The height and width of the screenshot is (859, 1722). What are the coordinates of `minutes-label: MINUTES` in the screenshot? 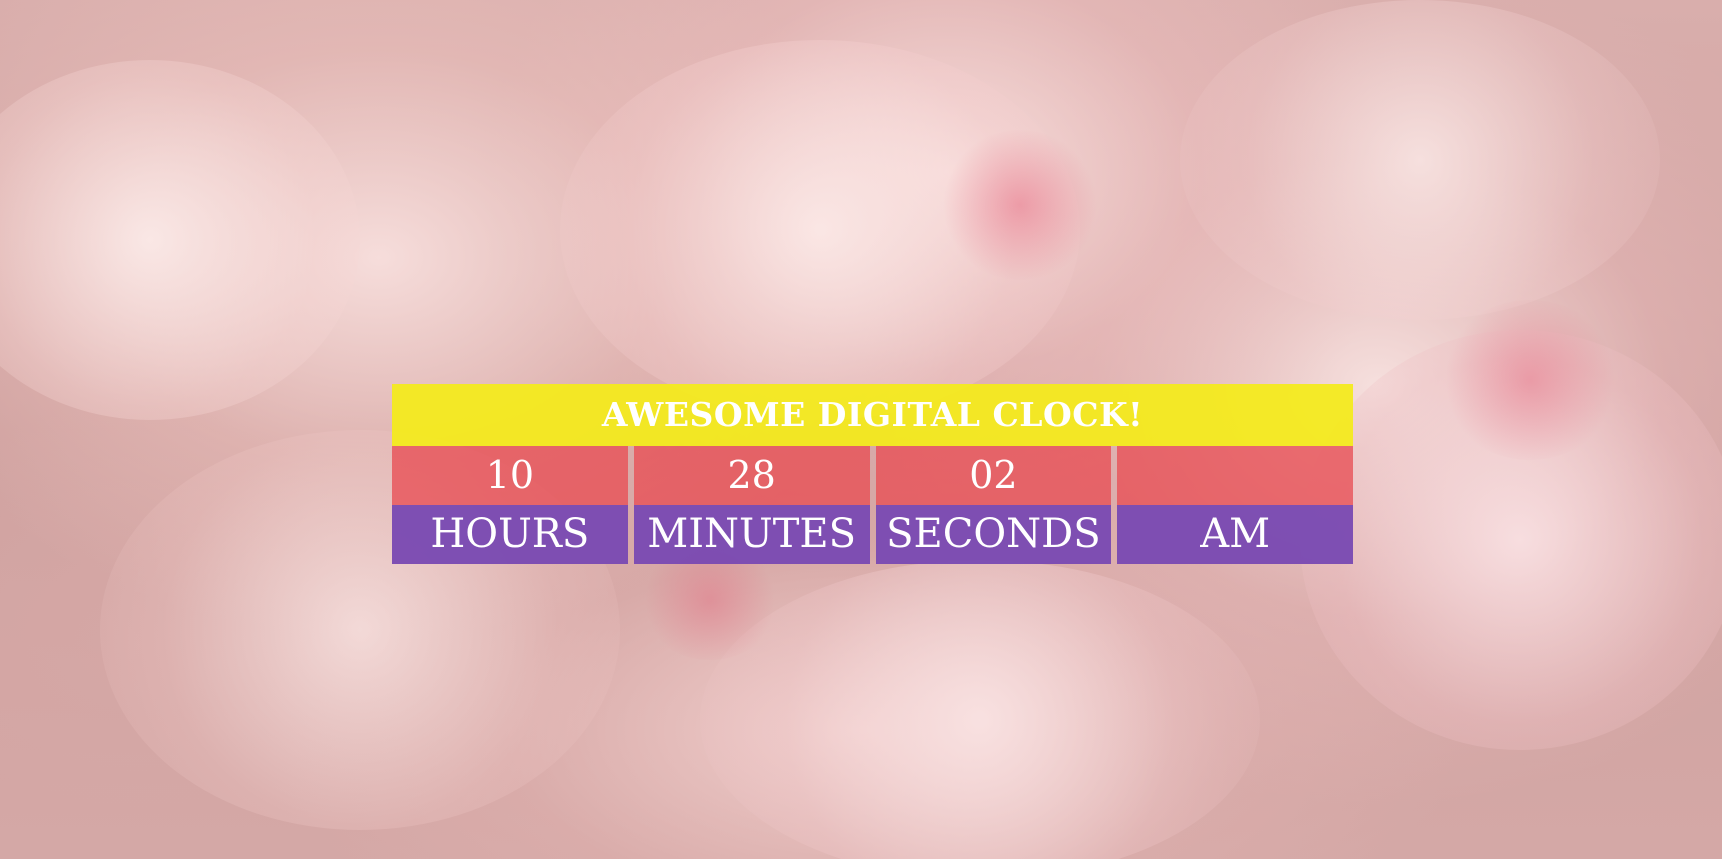 It's located at (751, 534).